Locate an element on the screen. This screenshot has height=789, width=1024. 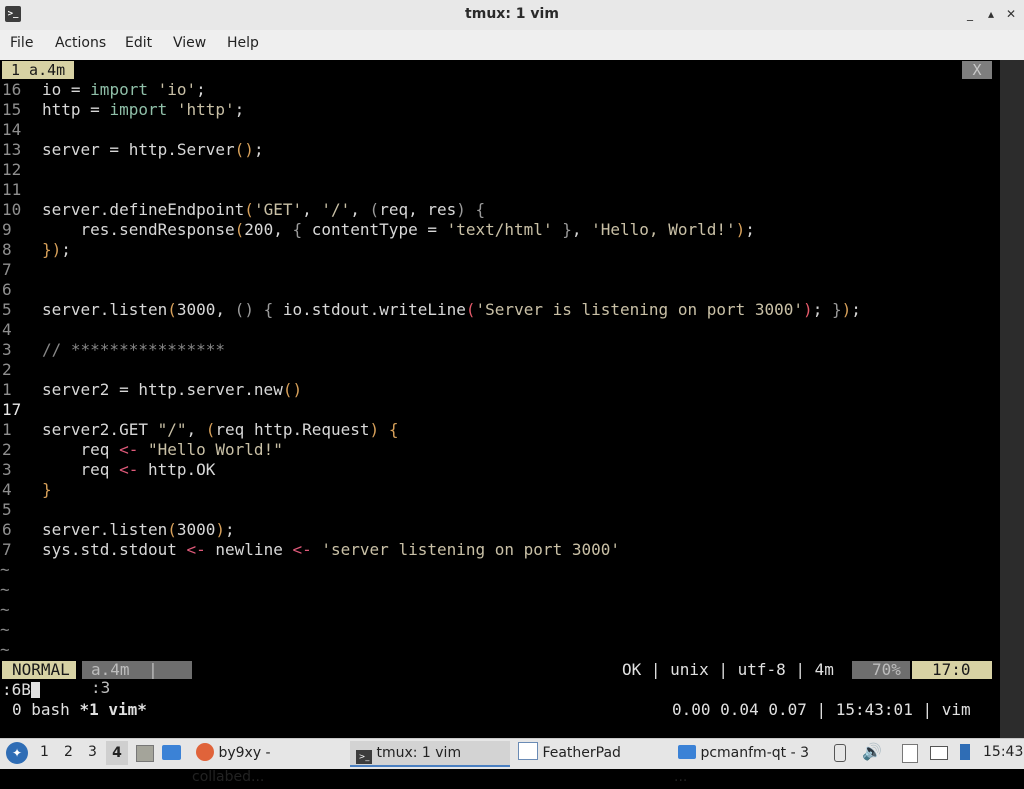
code-line: 2 is located at coordinates (21, 370).